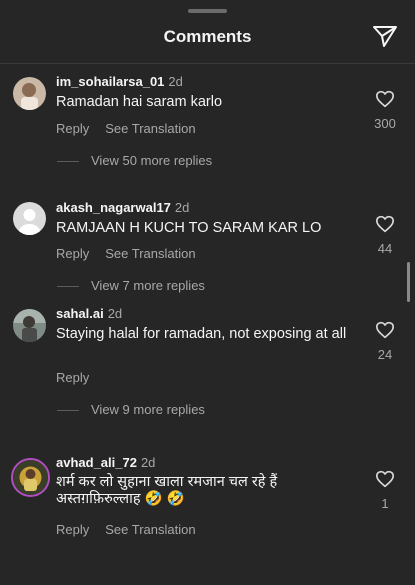  I want to click on comment-text: RAMJAAN H KUCH TO SARAM KAR LO, so click(189, 228).